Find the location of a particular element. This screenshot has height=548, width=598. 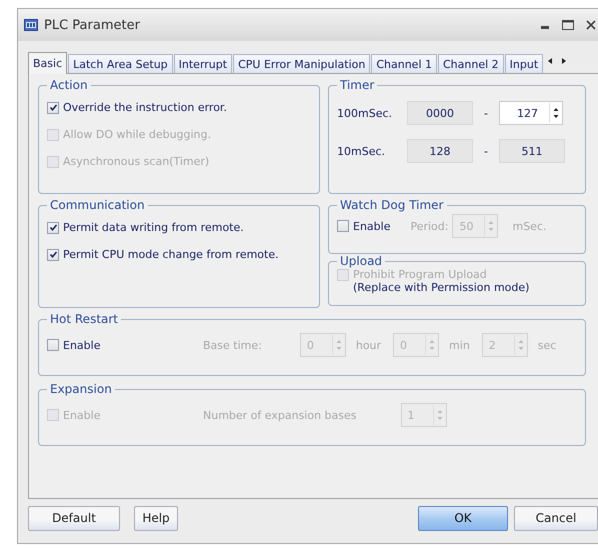

group-title: Upload is located at coordinates (361, 261).